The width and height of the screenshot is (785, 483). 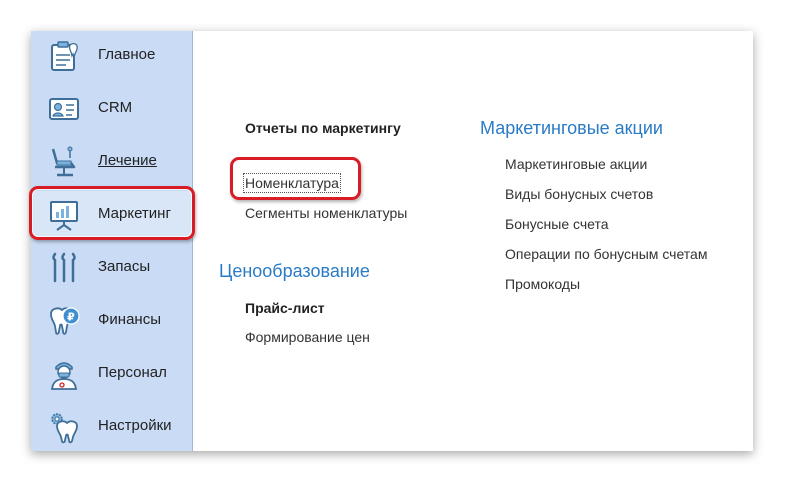 I want to click on sidebar-item-label: CRM, so click(x=115, y=107).